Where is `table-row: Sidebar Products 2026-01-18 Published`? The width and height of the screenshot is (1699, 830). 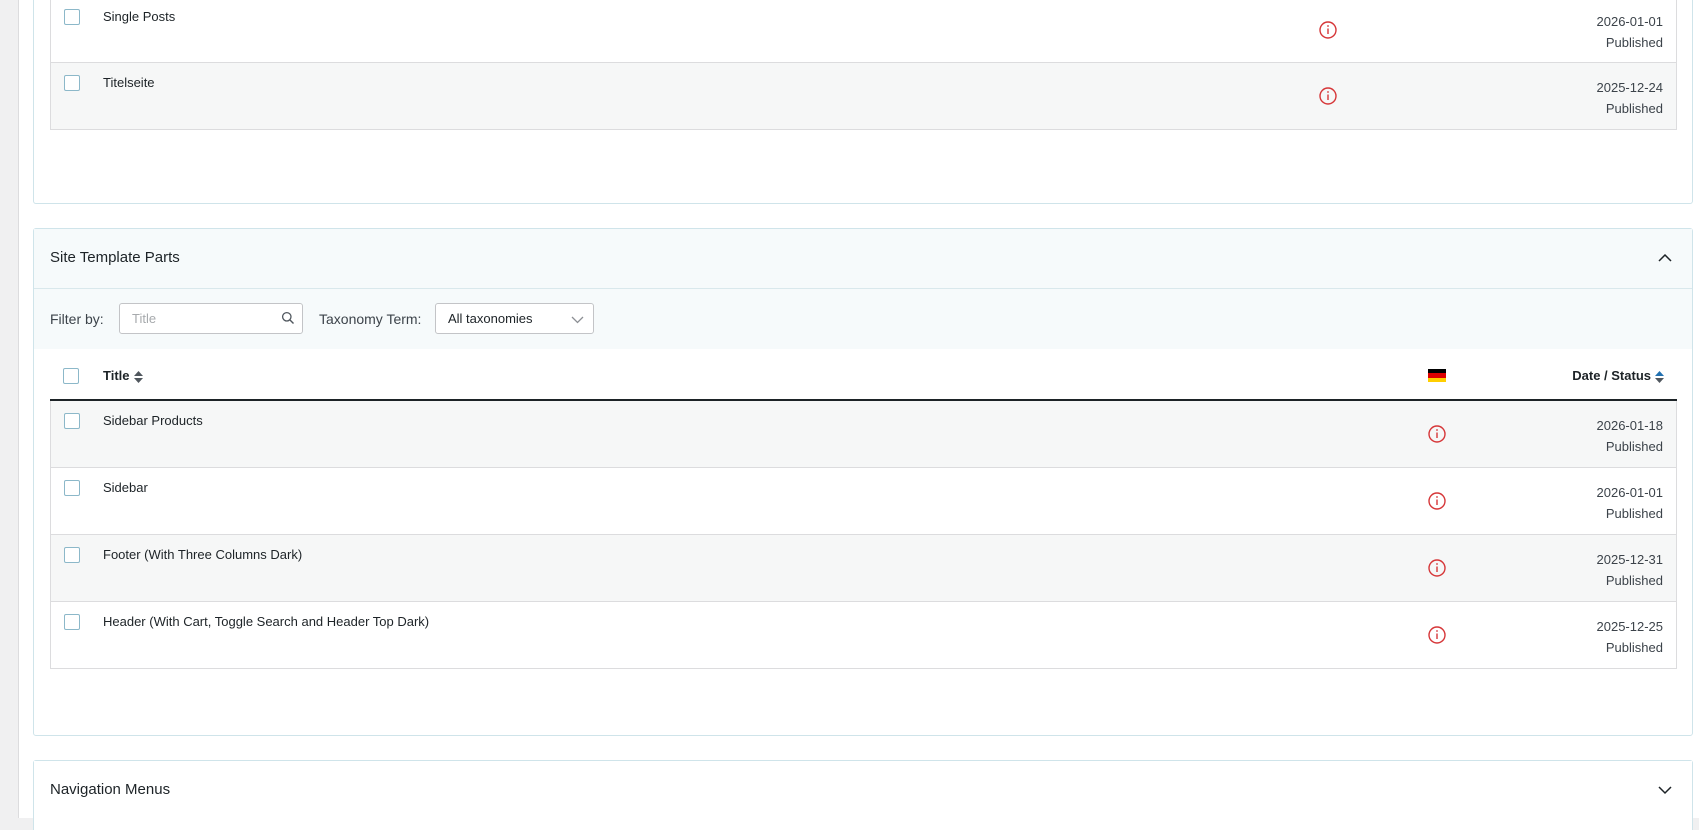
table-row: Sidebar Products 2026-01-18 Published is located at coordinates (863, 434).